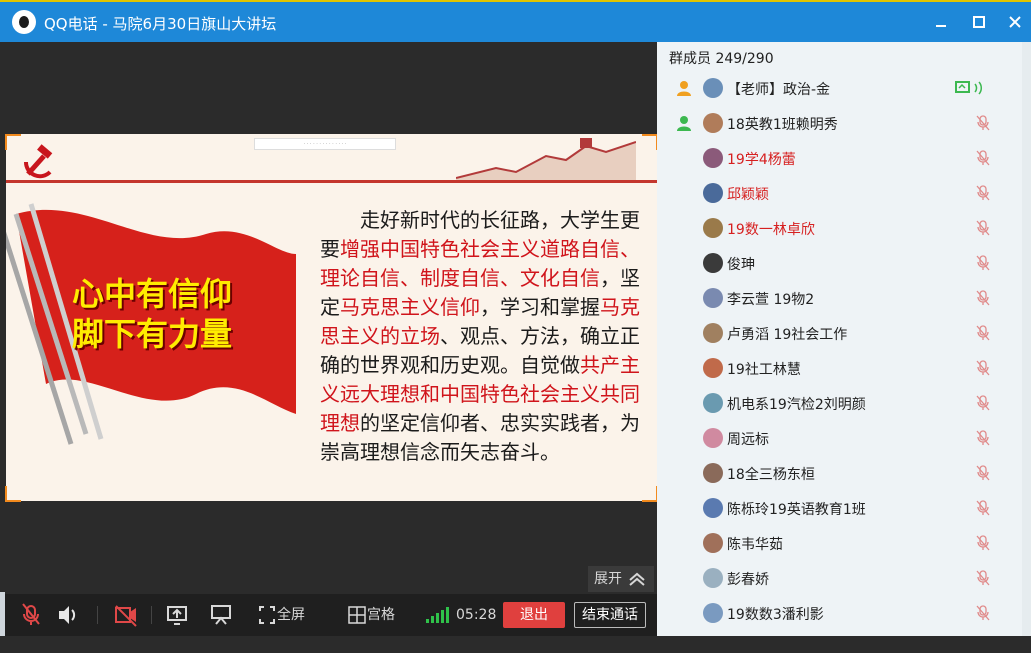  What do you see at coordinates (844, 263) in the screenshot?
I see `member-row: 俊珅` at bounding box center [844, 263].